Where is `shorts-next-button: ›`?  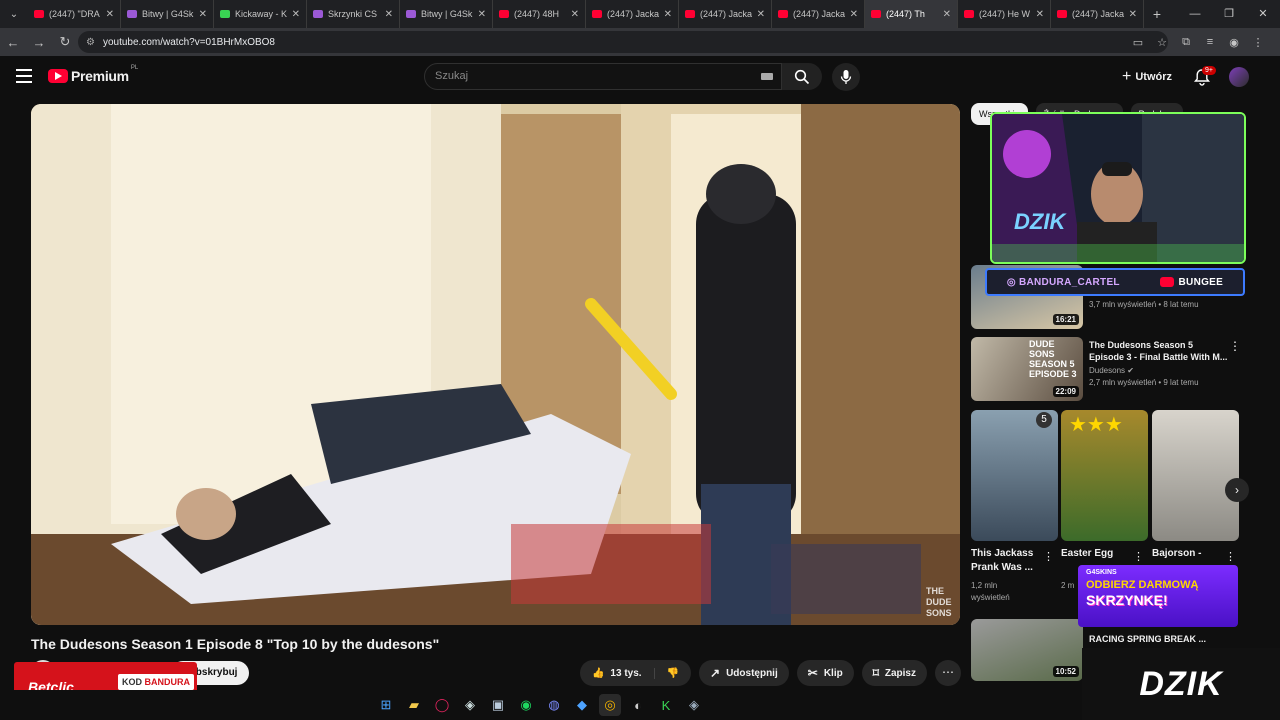
shorts-next-button: › is located at coordinates (1237, 490).